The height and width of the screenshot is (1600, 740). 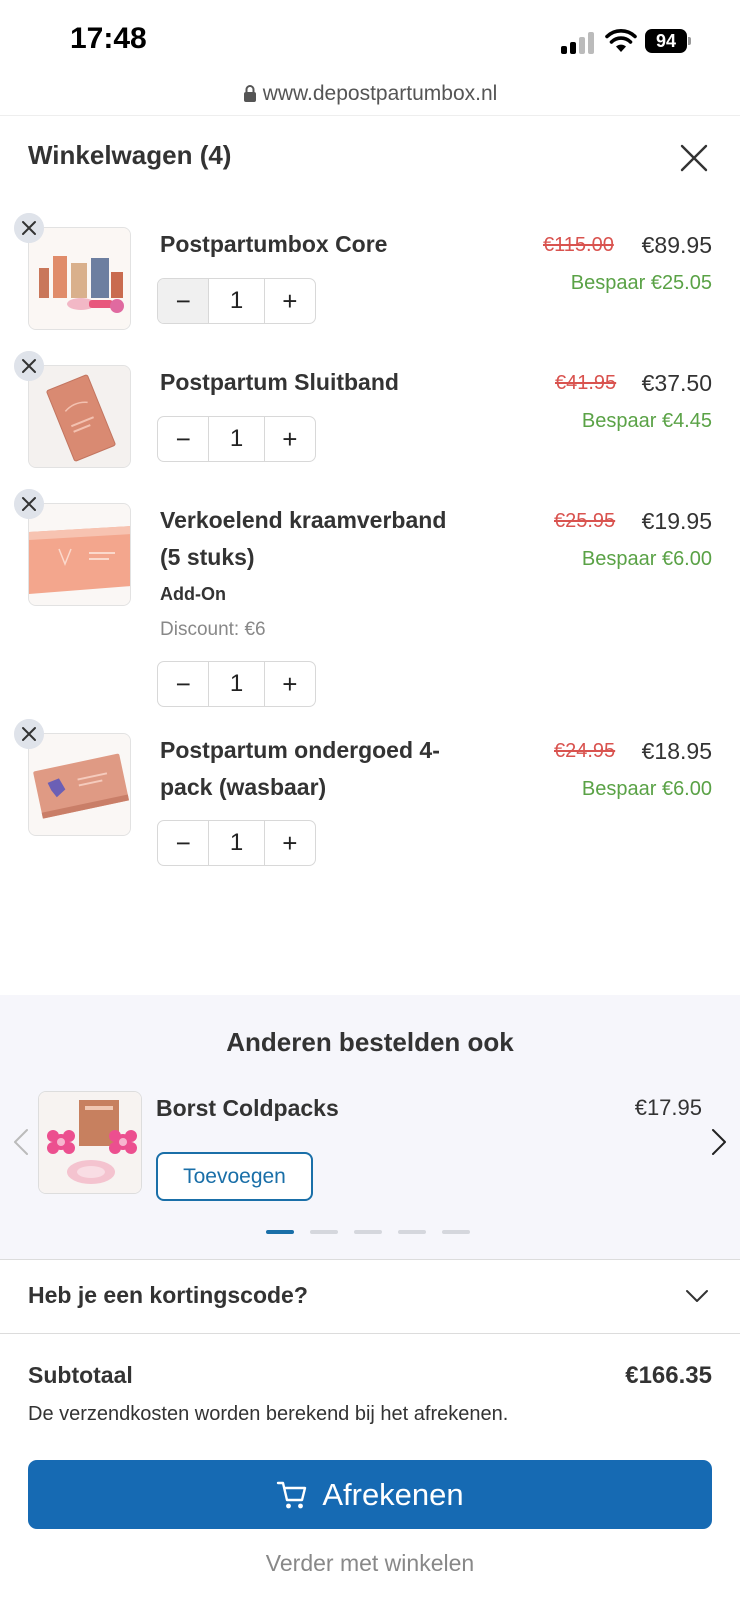 What do you see at coordinates (249, 93) in the screenshot?
I see `lock-icon` at bounding box center [249, 93].